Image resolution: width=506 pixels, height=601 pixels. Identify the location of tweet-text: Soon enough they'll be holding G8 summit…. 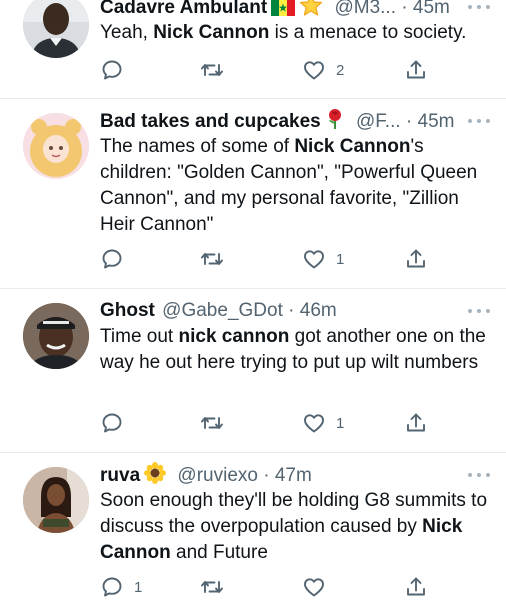
(294, 526).